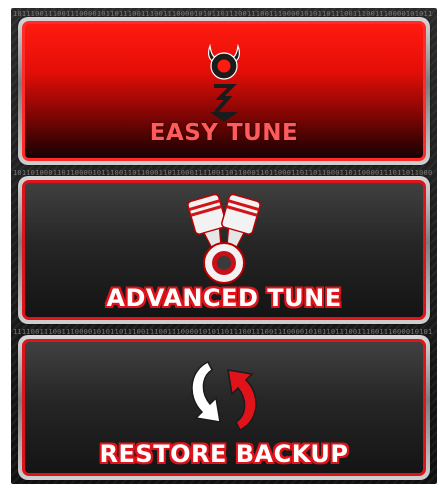 The width and height of the screenshot is (446, 490). Describe the element at coordinates (224, 298) in the screenshot. I see `advanced-tune-label: ADVANCED TUNE` at that location.